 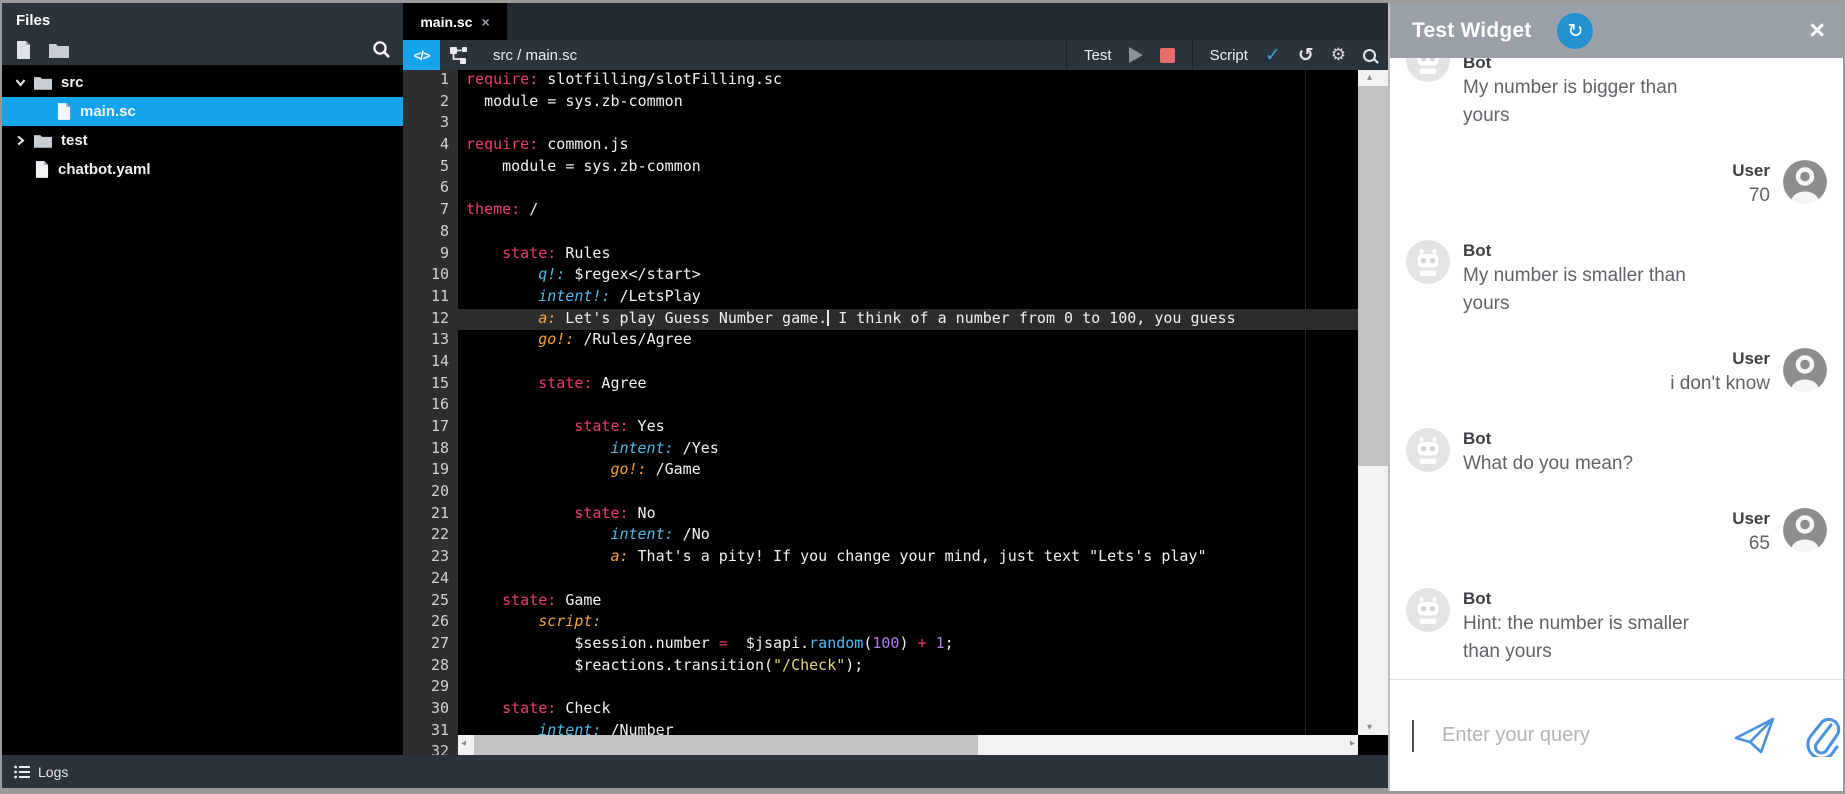 What do you see at coordinates (202, 140) in the screenshot?
I see `tree-folder-test: test` at bounding box center [202, 140].